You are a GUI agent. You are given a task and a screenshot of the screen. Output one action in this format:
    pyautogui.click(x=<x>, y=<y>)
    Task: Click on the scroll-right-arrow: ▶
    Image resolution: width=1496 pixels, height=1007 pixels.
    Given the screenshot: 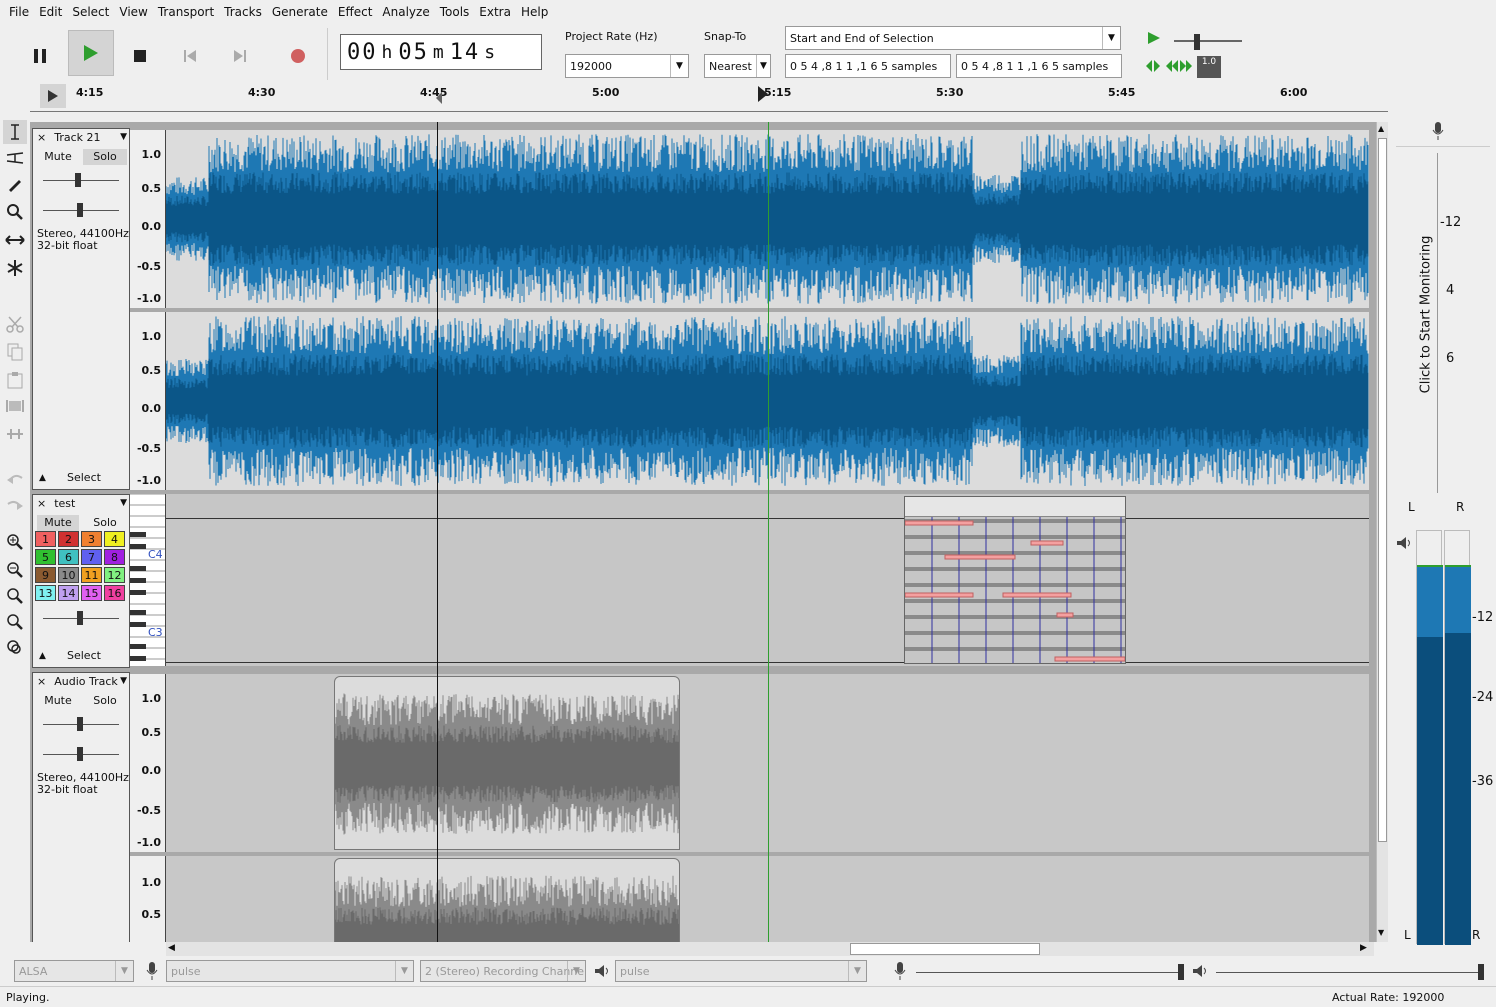 What is the action you would take?
    pyautogui.click(x=1363, y=948)
    